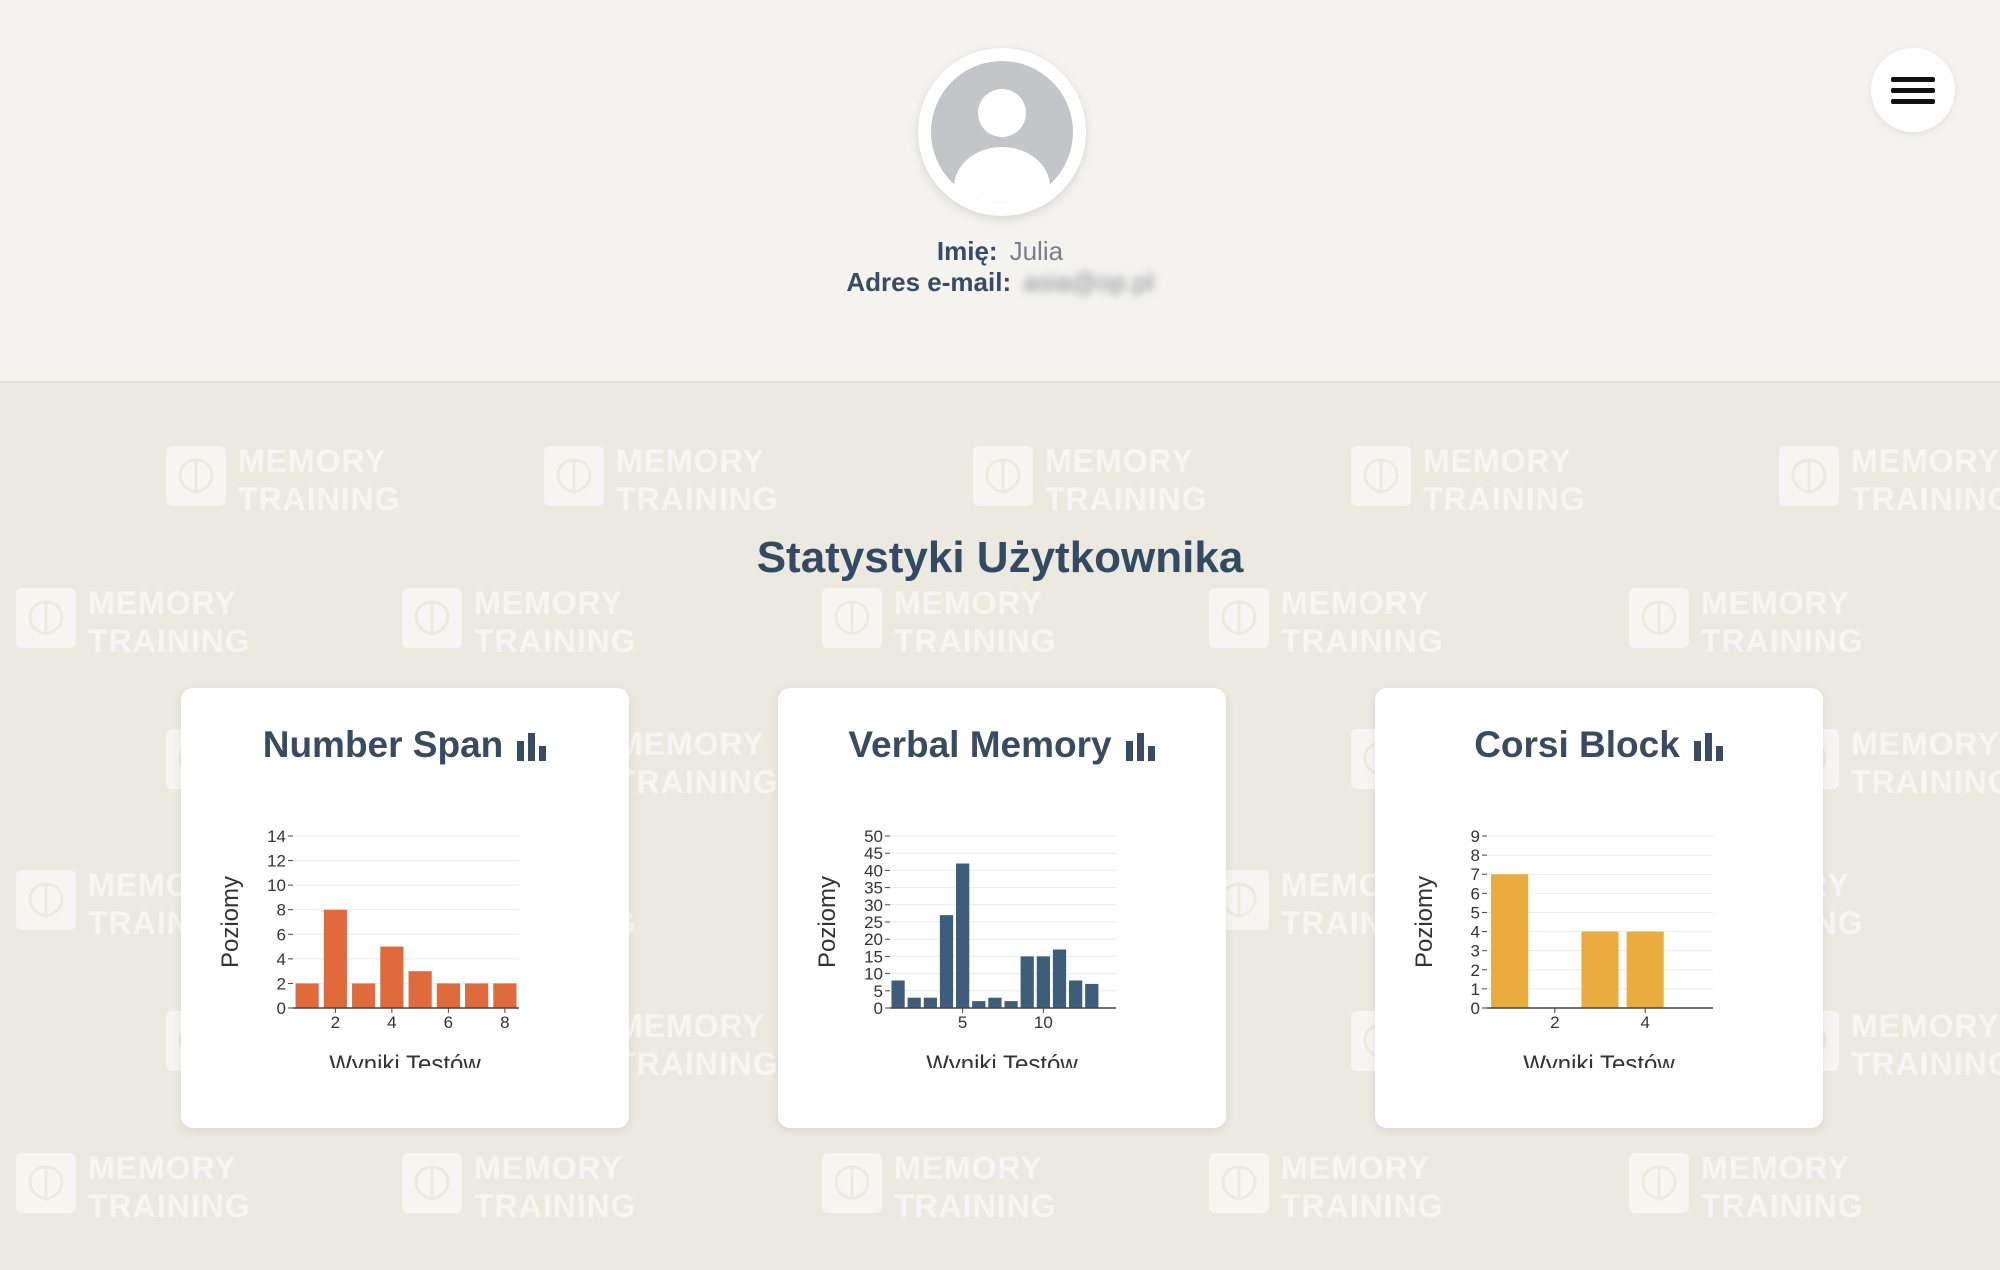  What do you see at coordinates (1002, 132) in the screenshot?
I see `avatar` at bounding box center [1002, 132].